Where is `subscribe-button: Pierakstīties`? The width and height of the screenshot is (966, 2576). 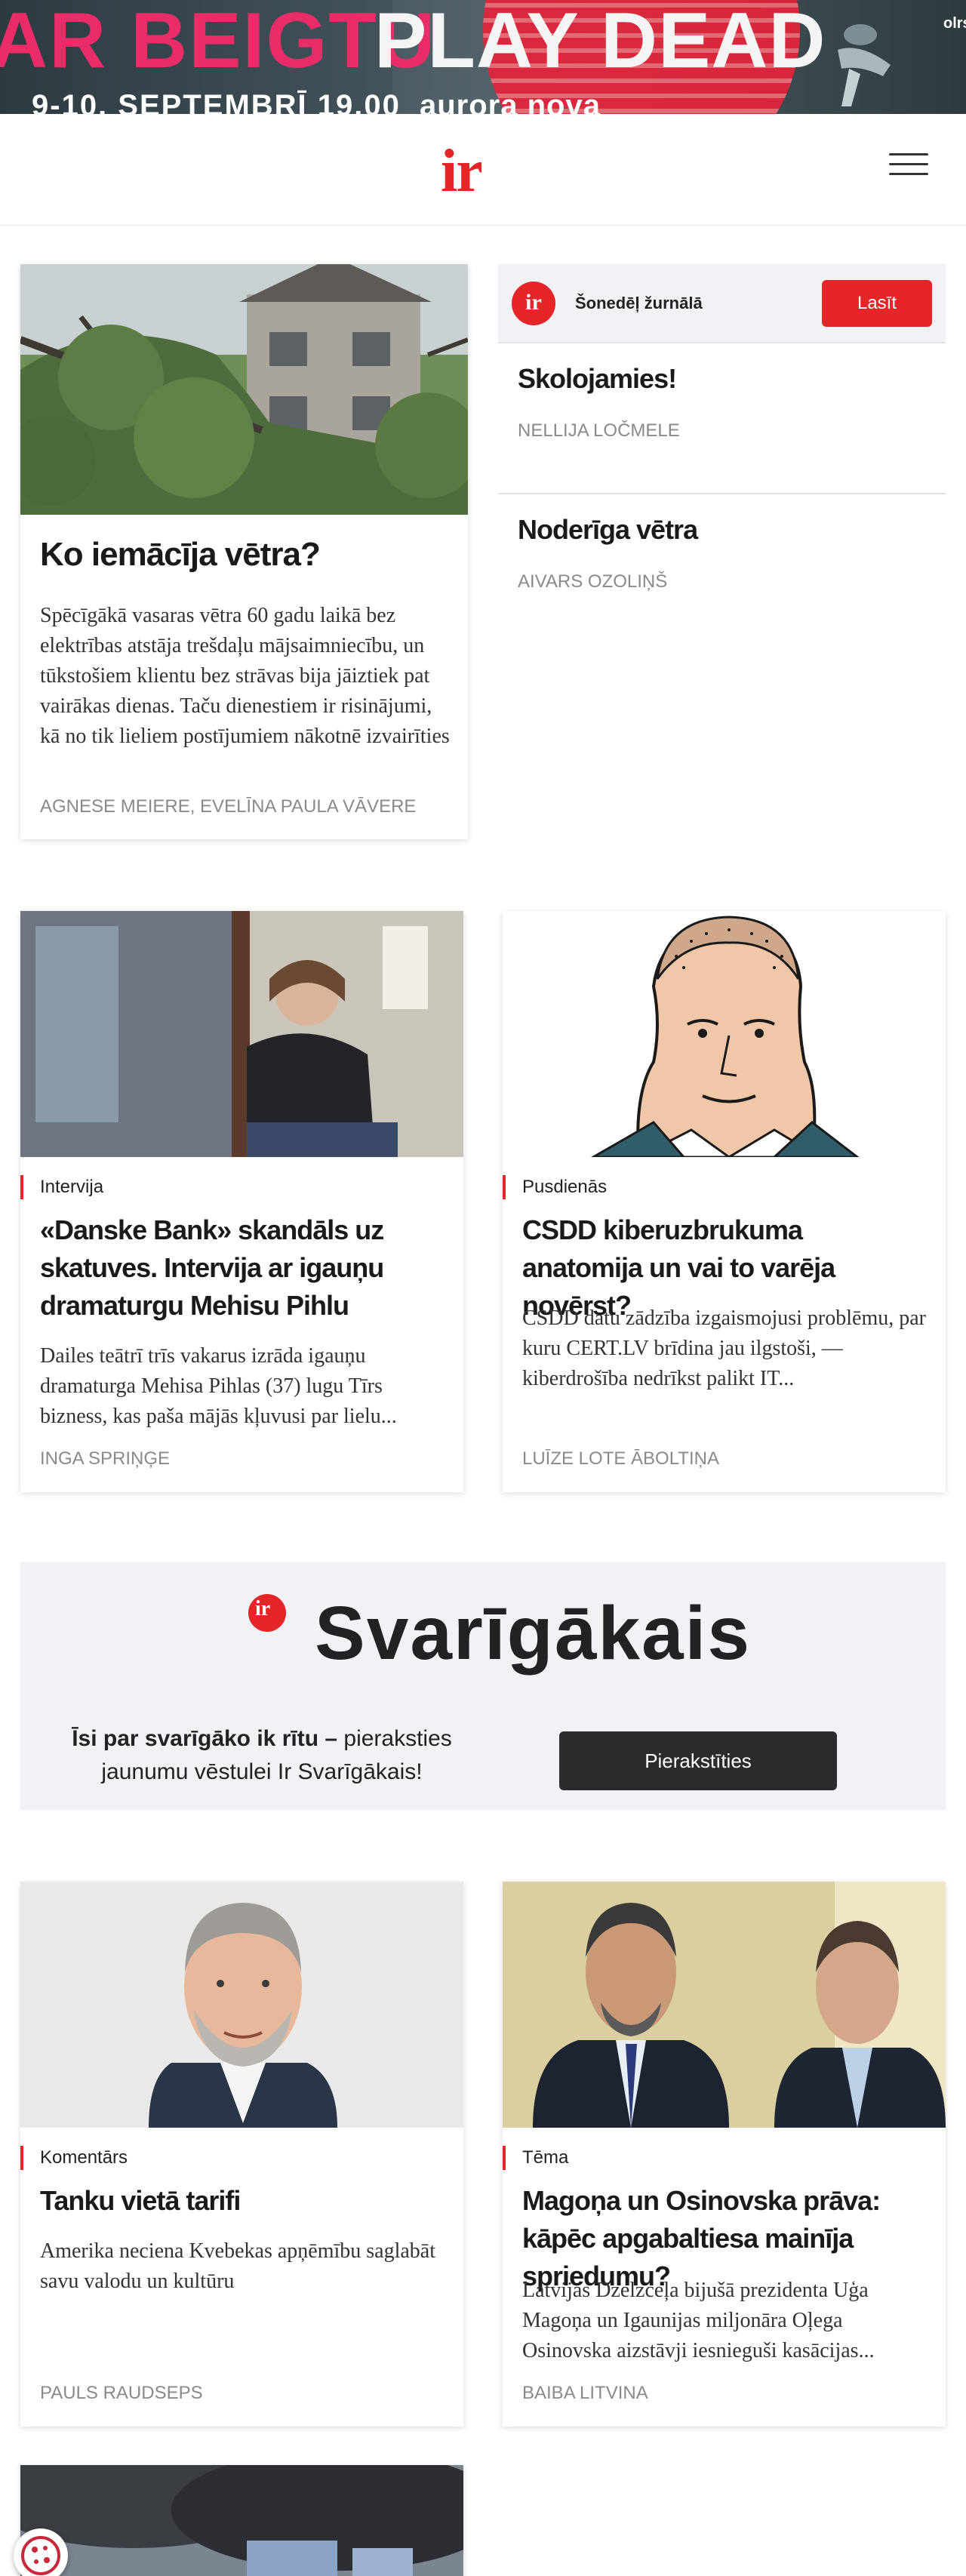
subscribe-button: Pierakstīties is located at coordinates (698, 1760).